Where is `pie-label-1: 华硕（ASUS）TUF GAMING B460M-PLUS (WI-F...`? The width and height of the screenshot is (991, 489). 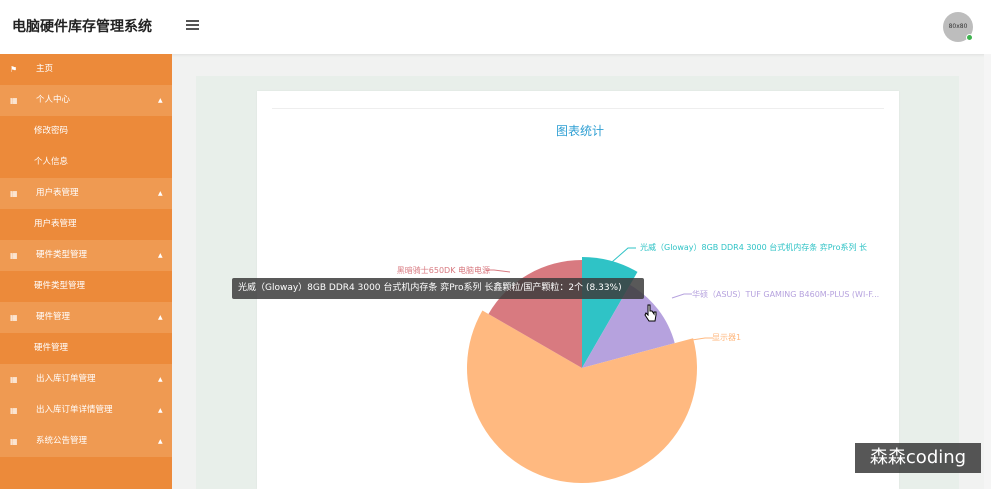
pie-label-1: 华硕（ASUS）TUF GAMING B460M-PLUS (WI-F... is located at coordinates (785, 294).